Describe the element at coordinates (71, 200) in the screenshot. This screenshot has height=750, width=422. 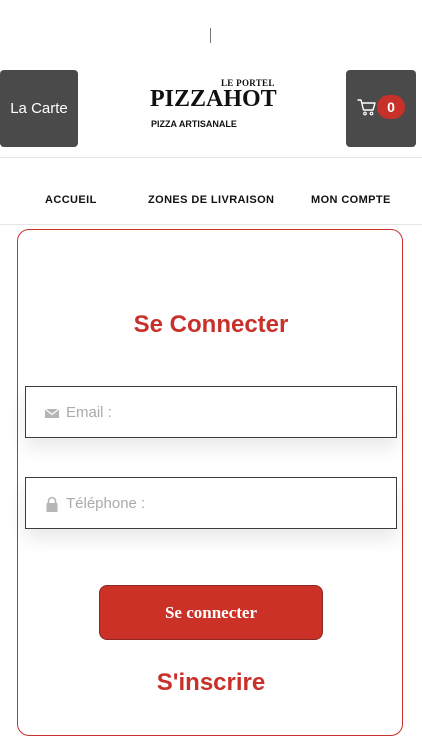
I see `nav-item-accueil: ACCUEIL` at that location.